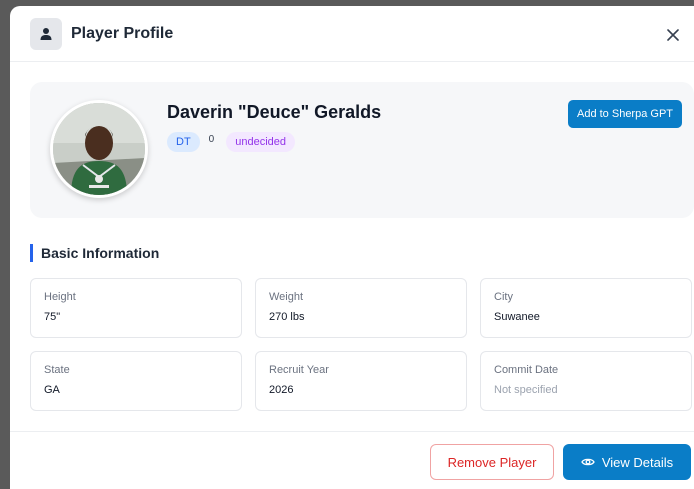 This screenshot has width=694, height=489. What do you see at coordinates (586, 308) in the screenshot?
I see `info-card-city: City Suwanee` at bounding box center [586, 308].